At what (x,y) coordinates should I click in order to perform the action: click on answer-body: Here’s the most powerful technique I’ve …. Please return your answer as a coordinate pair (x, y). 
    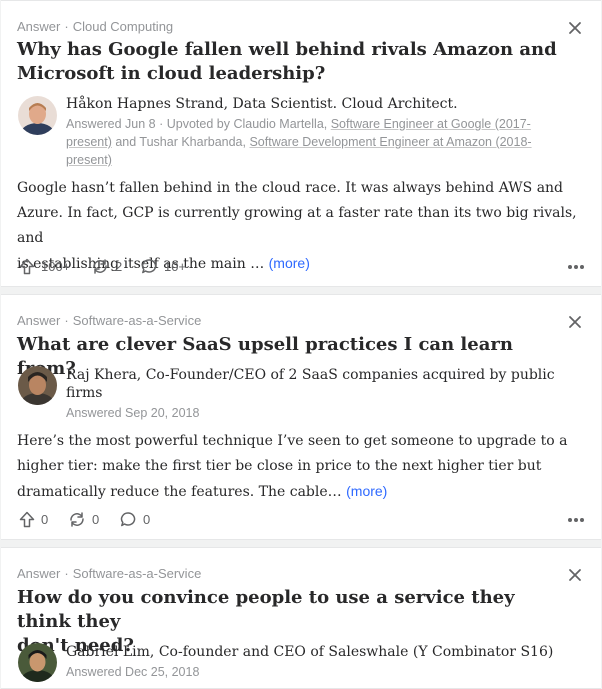
    Looking at the image, I should click on (301, 467).